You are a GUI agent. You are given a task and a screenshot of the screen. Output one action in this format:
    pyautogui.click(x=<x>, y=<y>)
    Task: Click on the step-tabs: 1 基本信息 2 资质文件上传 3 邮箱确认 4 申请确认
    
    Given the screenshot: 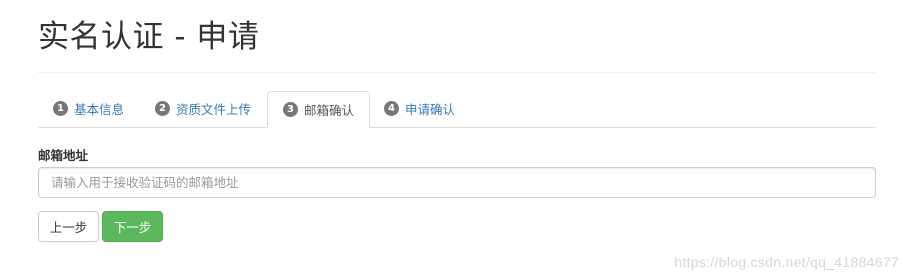 What is the action you would take?
    pyautogui.click(x=457, y=109)
    